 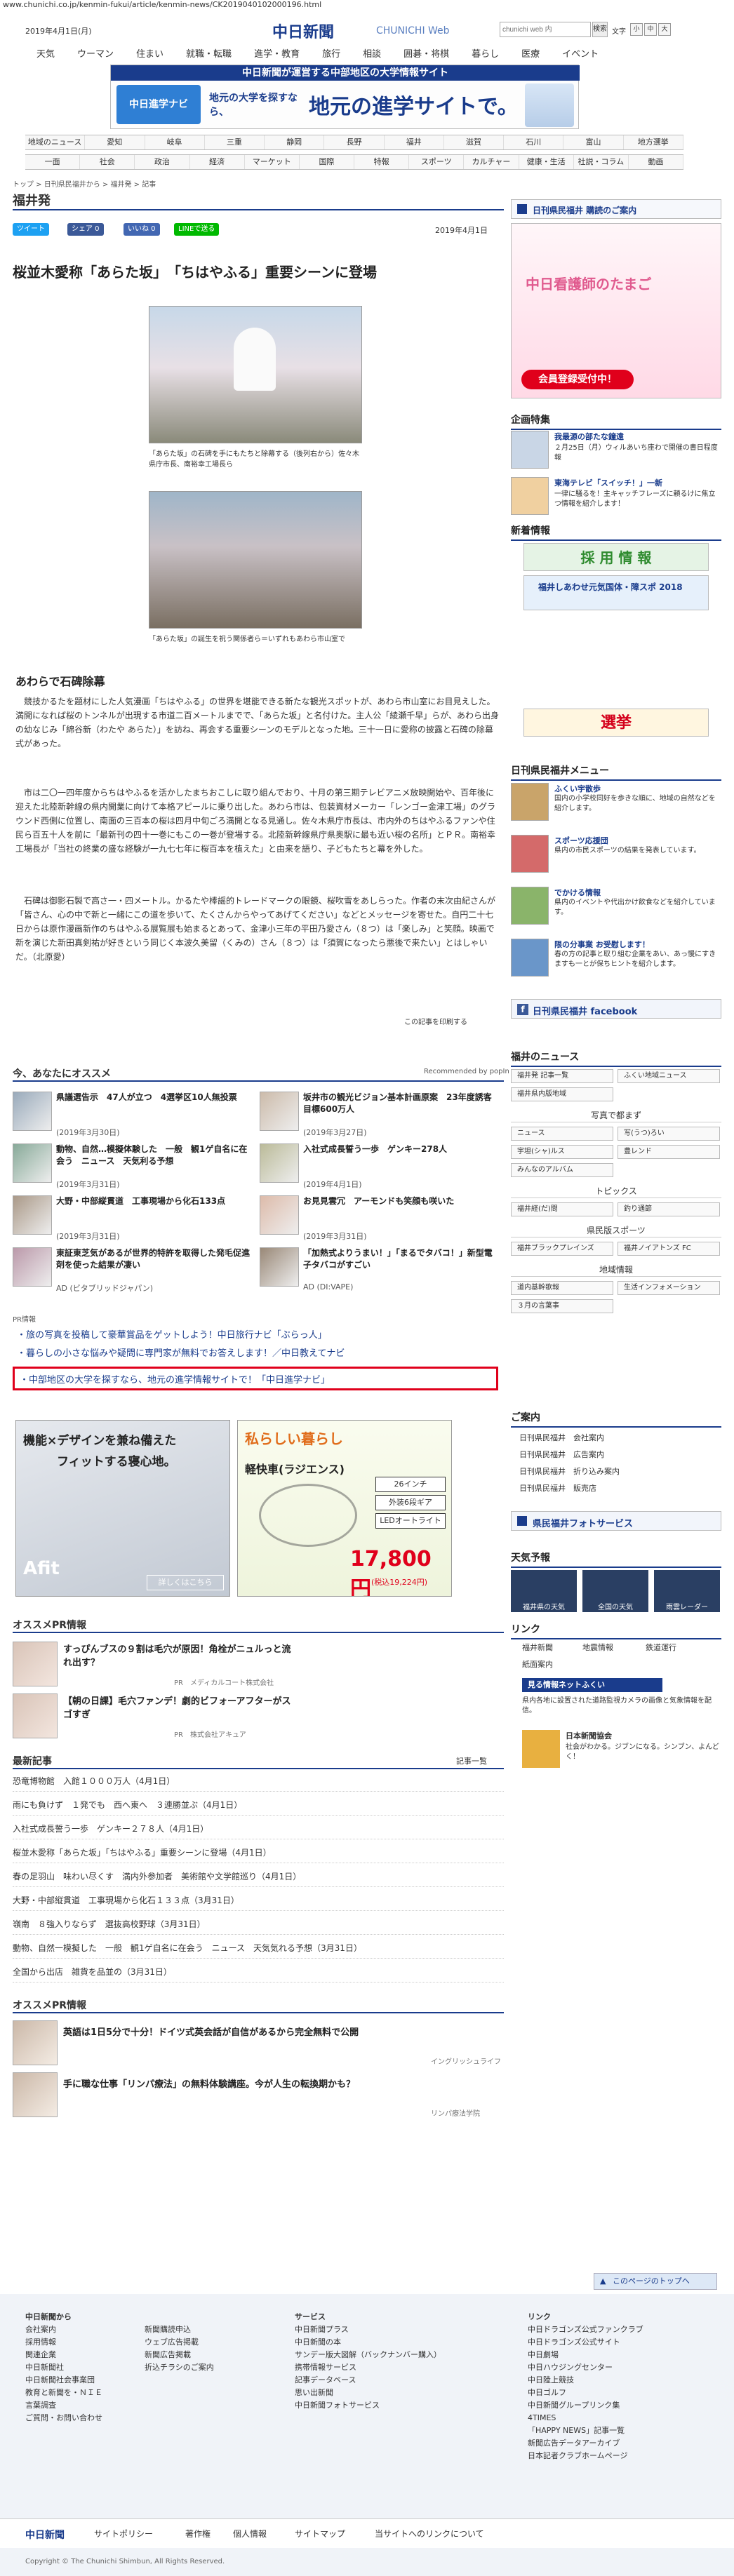 I want to click on oss-pr-thumb, so click(x=35, y=1715).